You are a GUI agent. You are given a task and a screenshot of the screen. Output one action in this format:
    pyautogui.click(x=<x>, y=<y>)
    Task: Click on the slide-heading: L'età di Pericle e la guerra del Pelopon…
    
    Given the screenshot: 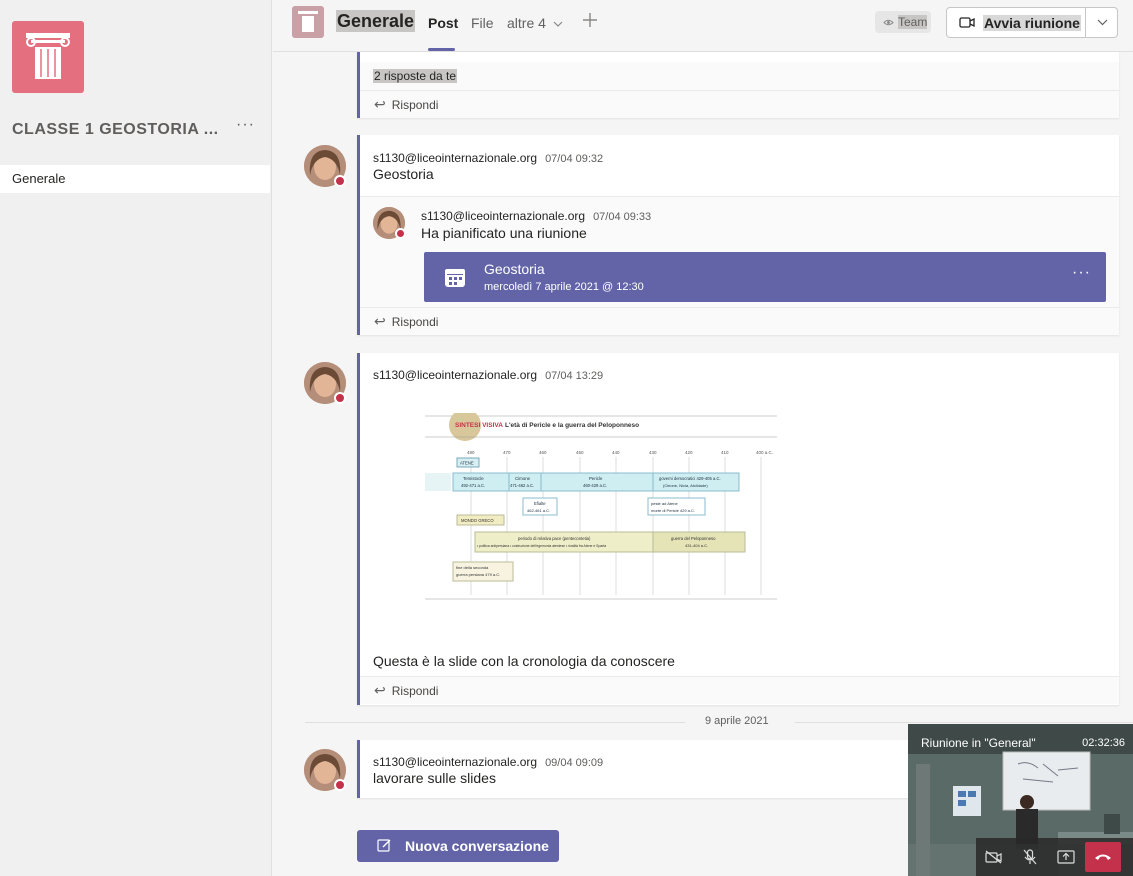 What is the action you would take?
    pyautogui.click(x=572, y=425)
    